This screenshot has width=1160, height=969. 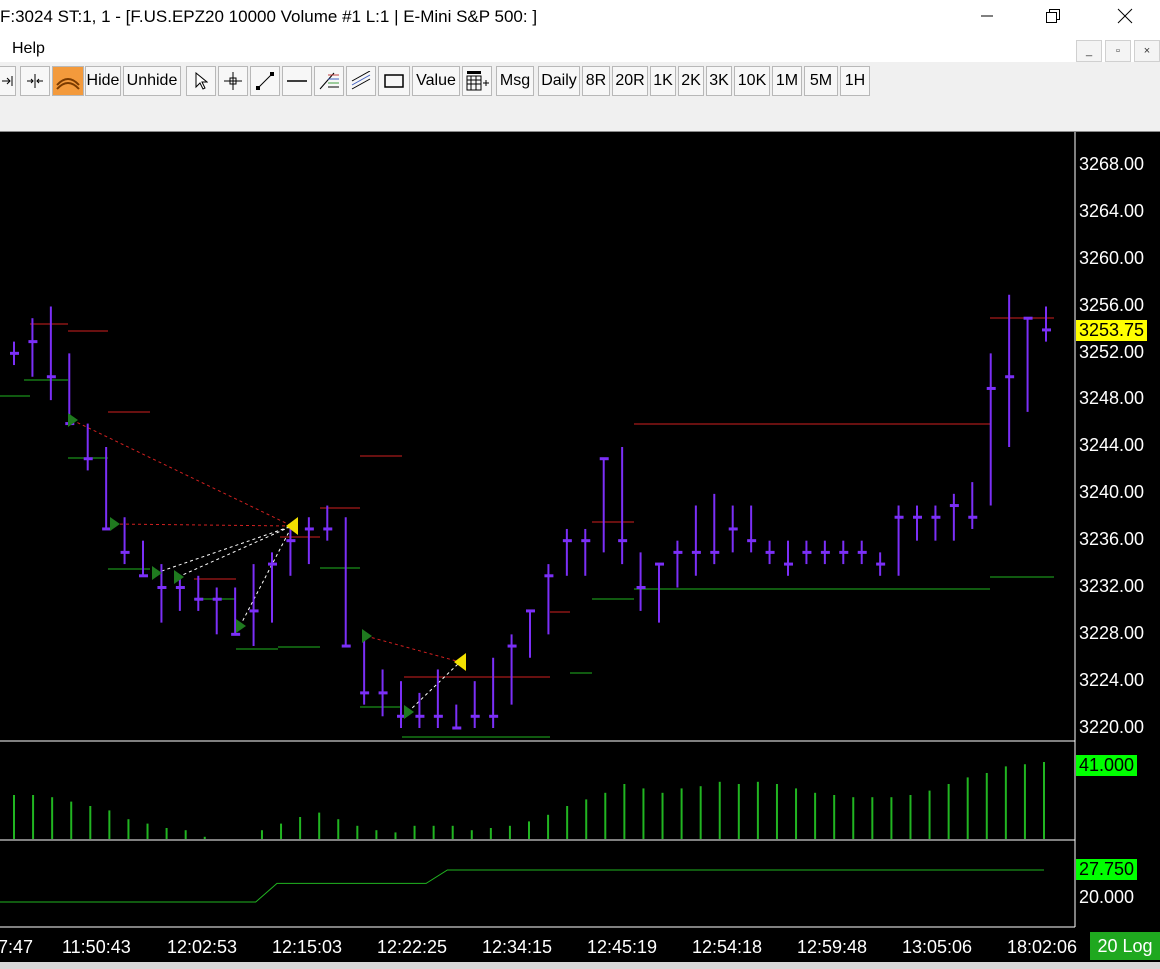 I want to click on arc-draw-icon, so click(x=68, y=81).